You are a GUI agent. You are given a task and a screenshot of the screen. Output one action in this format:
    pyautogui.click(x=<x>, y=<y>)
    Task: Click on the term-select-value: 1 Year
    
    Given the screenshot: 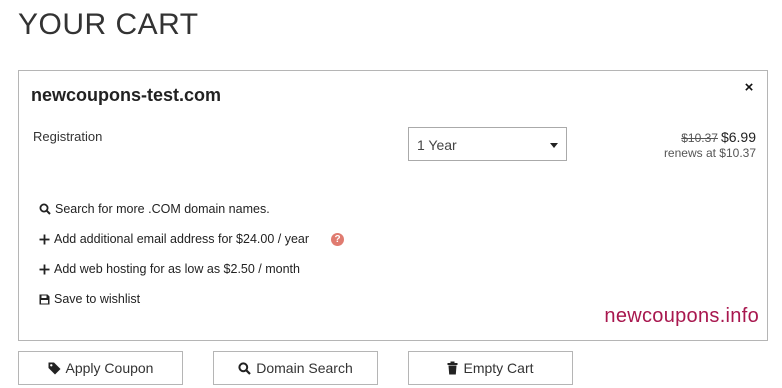 What is the action you would take?
    pyautogui.click(x=437, y=145)
    